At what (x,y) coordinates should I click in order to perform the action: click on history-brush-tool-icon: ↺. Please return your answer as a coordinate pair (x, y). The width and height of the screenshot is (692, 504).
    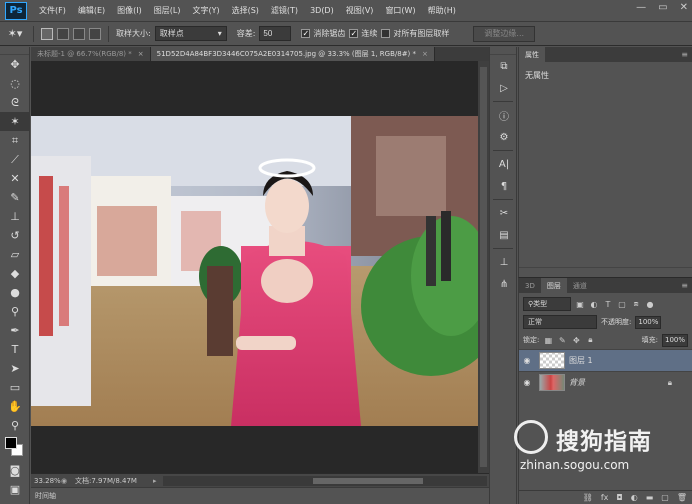
    Looking at the image, I should click on (15, 235).